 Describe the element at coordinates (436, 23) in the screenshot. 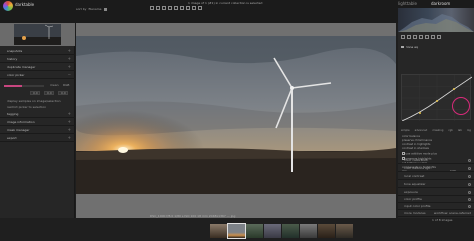

I see `histogram-graph` at that location.